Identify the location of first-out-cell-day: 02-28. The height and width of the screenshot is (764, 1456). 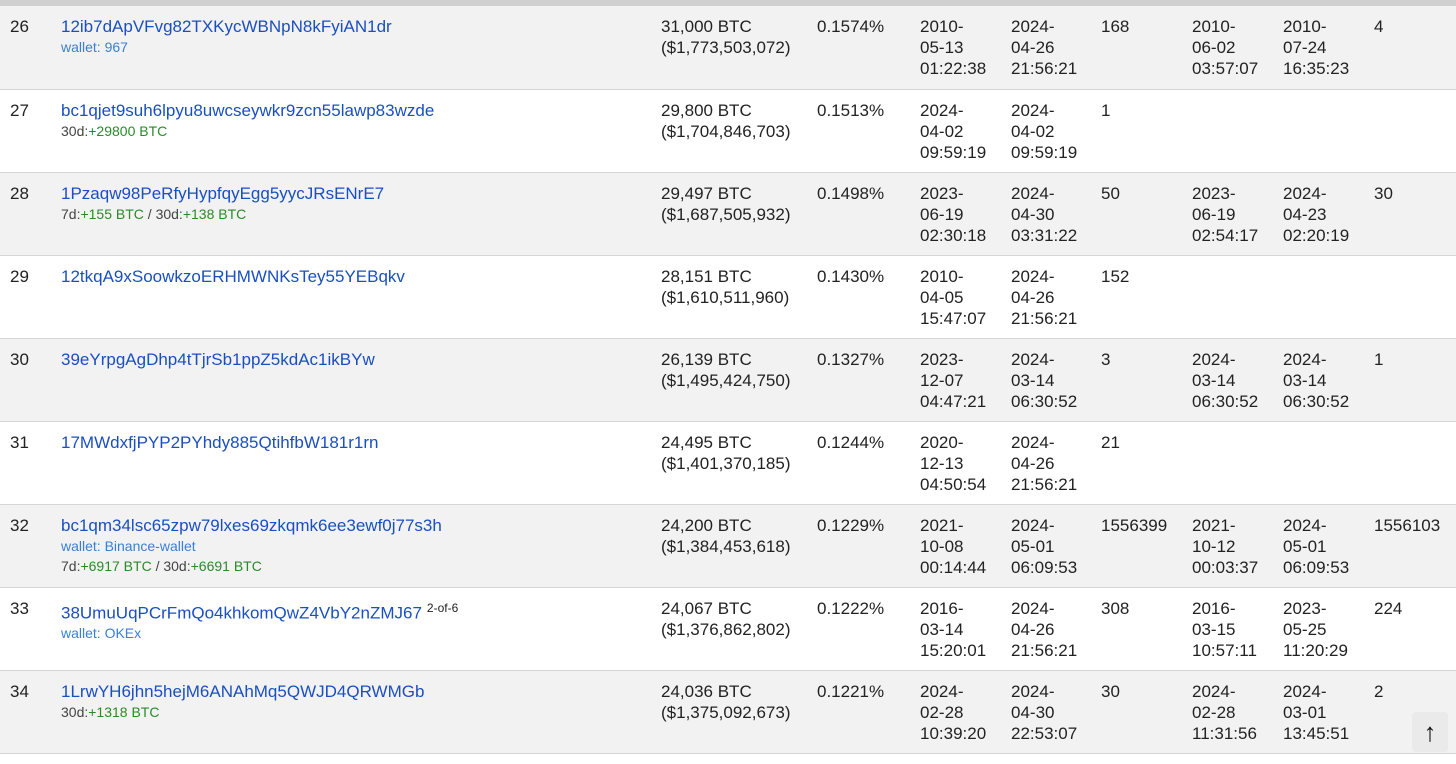
(1214, 712).